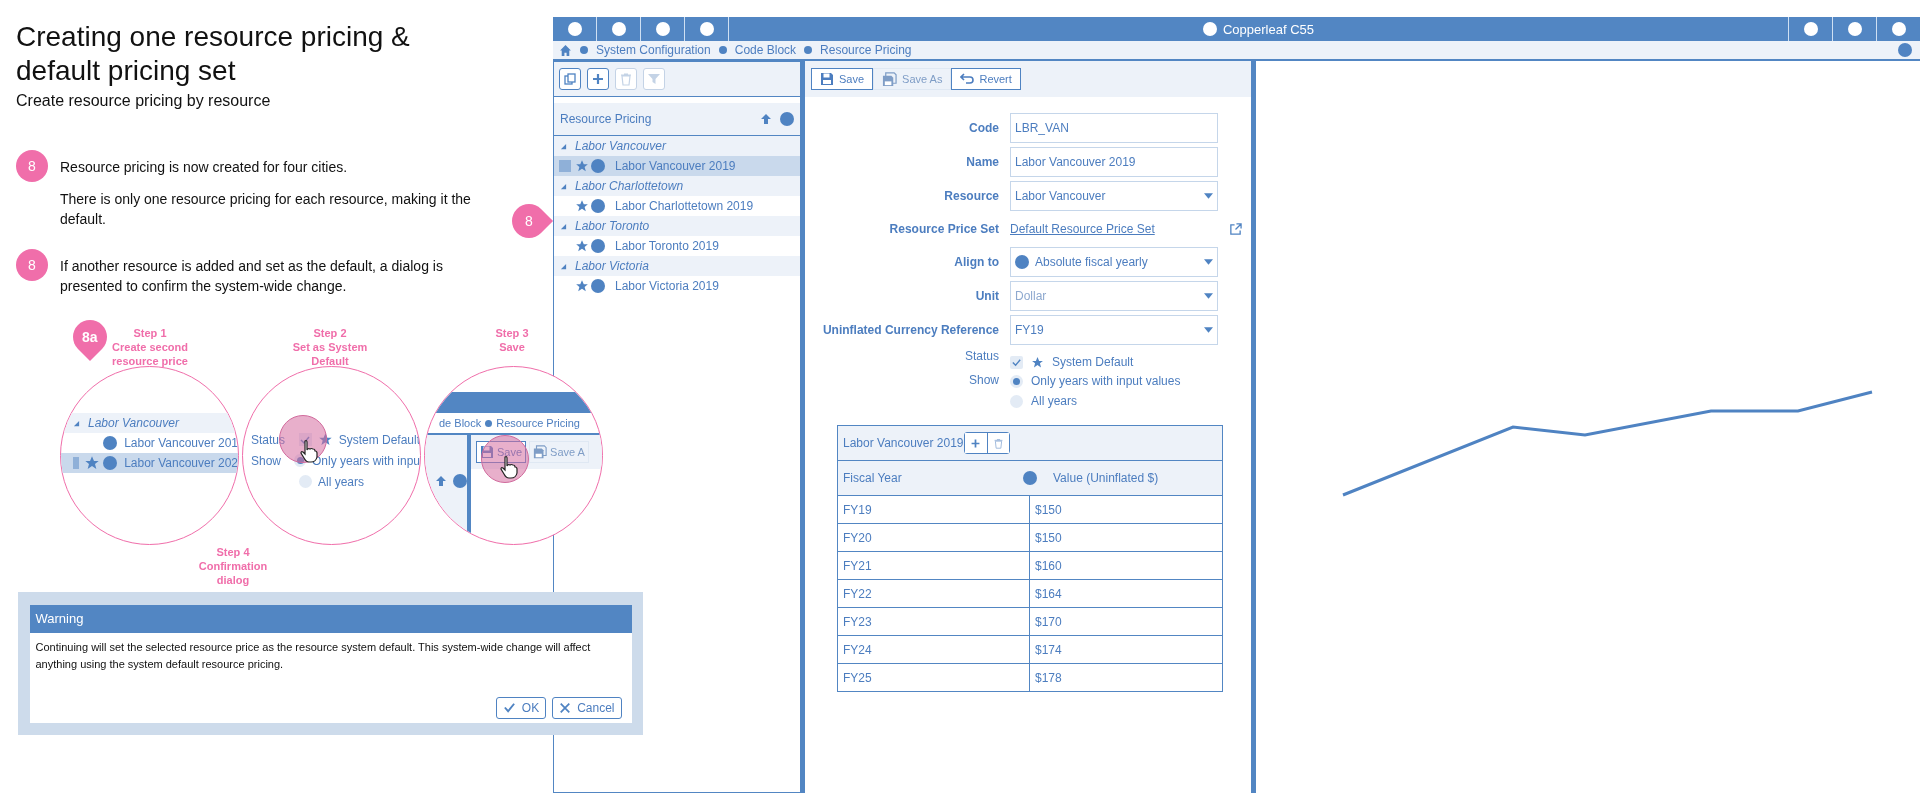 Image resolution: width=1920 pixels, height=810 pixels. Describe the element at coordinates (654, 79) in the screenshot. I see `filter-icon` at that location.